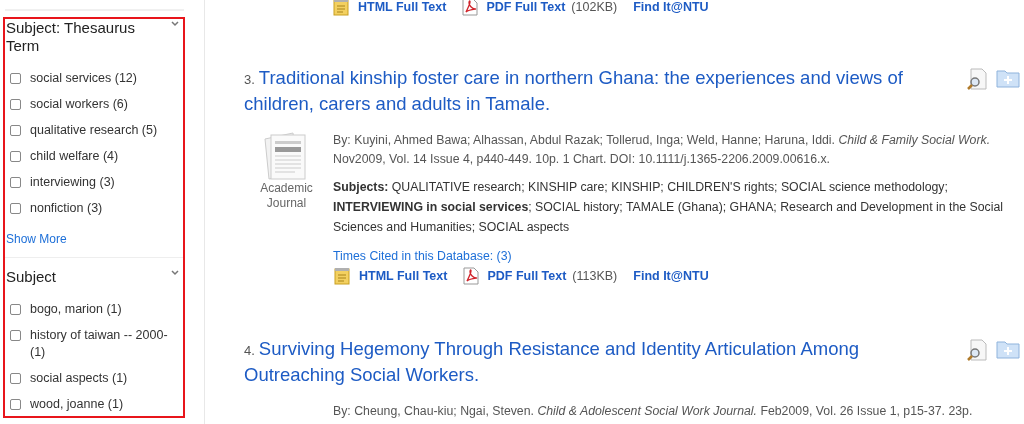 The width and height of the screenshot is (1024, 424). What do you see at coordinates (66, 208) in the screenshot?
I see `facet-option: nonfiction (3)` at bounding box center [66, 208].